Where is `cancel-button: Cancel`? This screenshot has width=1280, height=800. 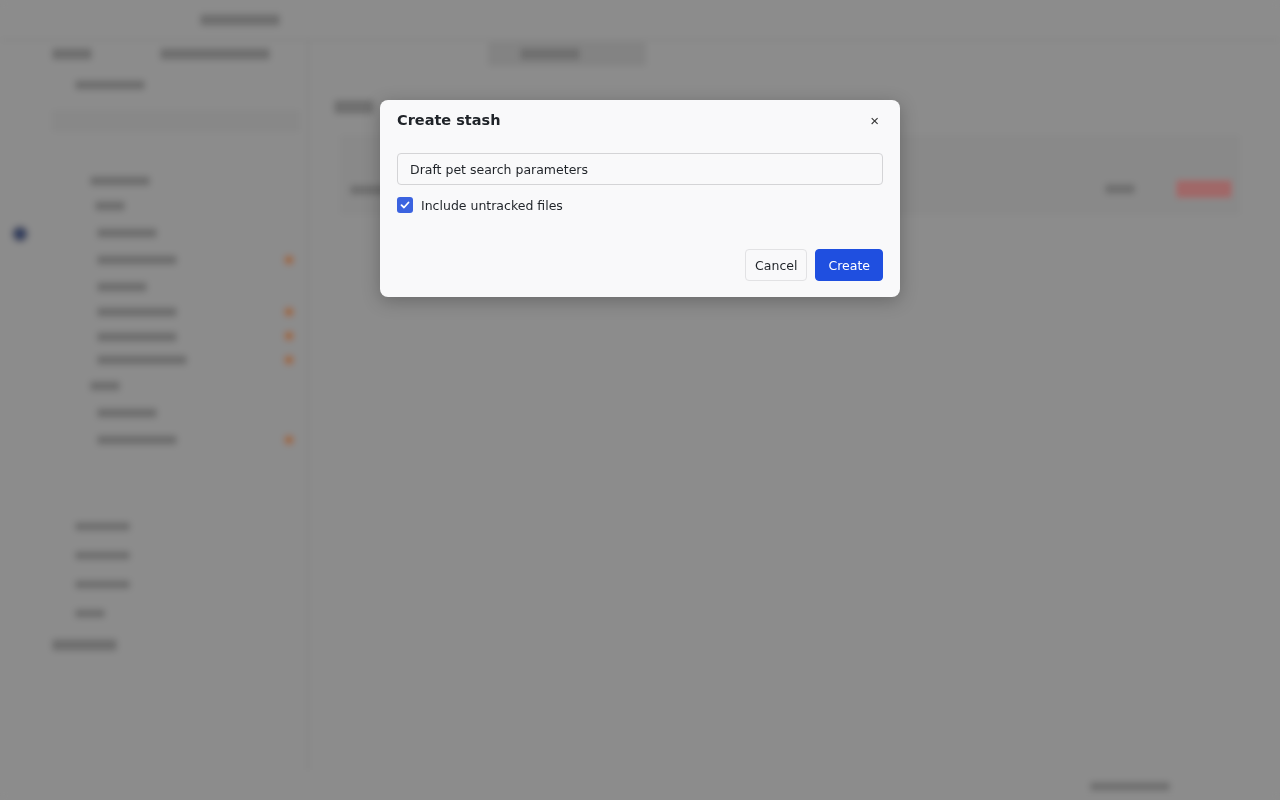 cancel-button: Cancel is located at coordinates (776, 265).